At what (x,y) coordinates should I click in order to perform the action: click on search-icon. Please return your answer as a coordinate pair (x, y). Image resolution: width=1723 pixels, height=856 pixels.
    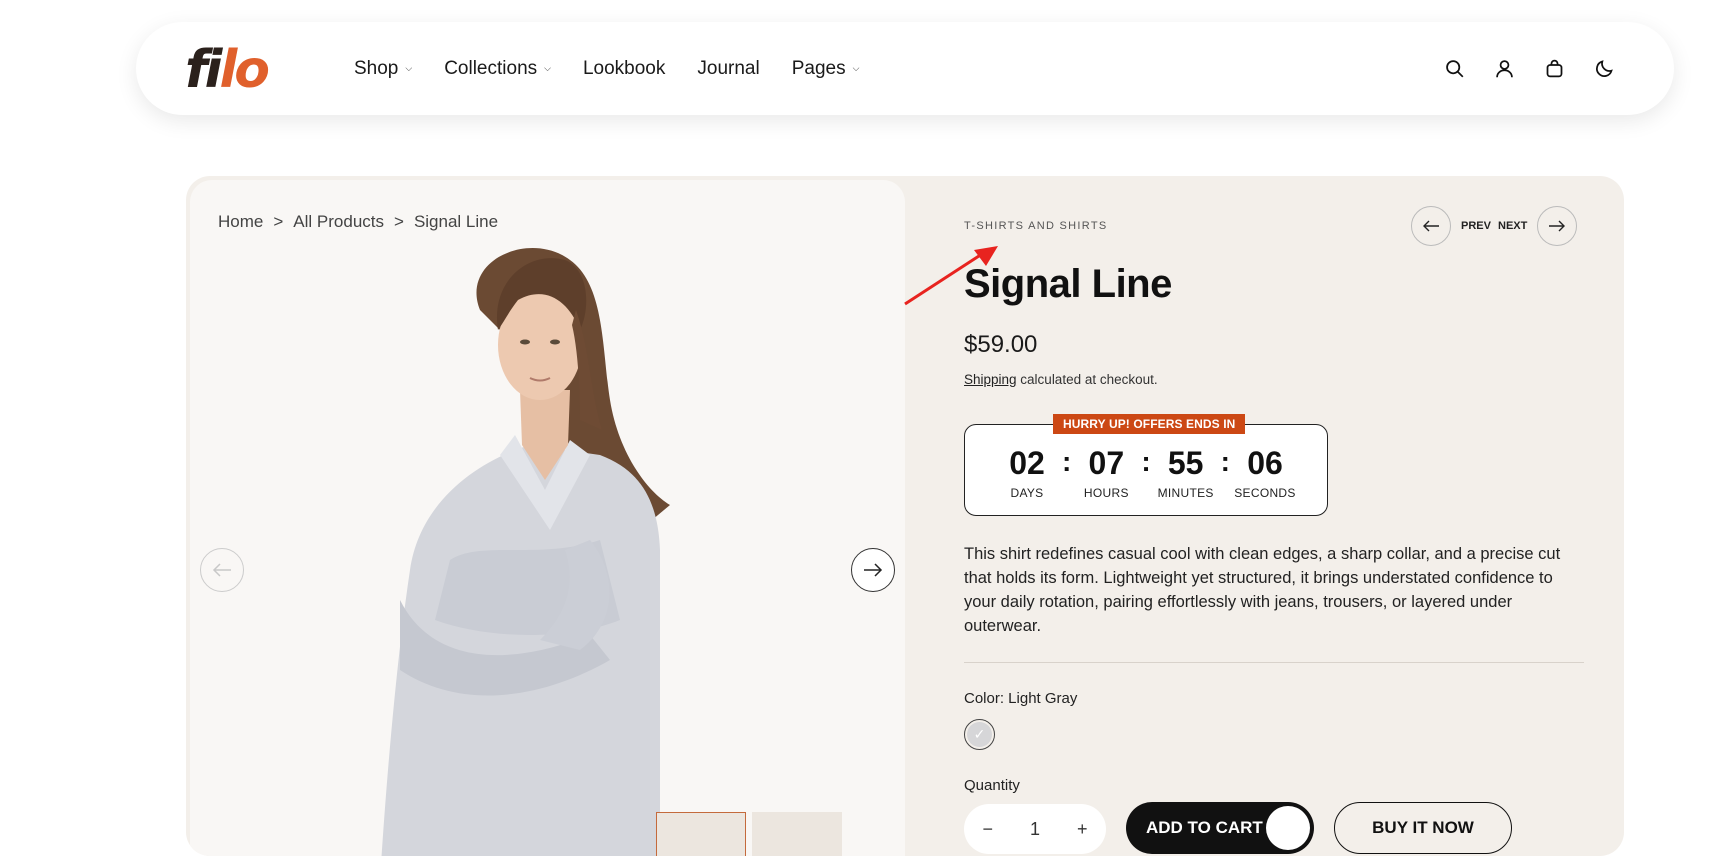
    Looking at the image, I should click on (1454, 69).